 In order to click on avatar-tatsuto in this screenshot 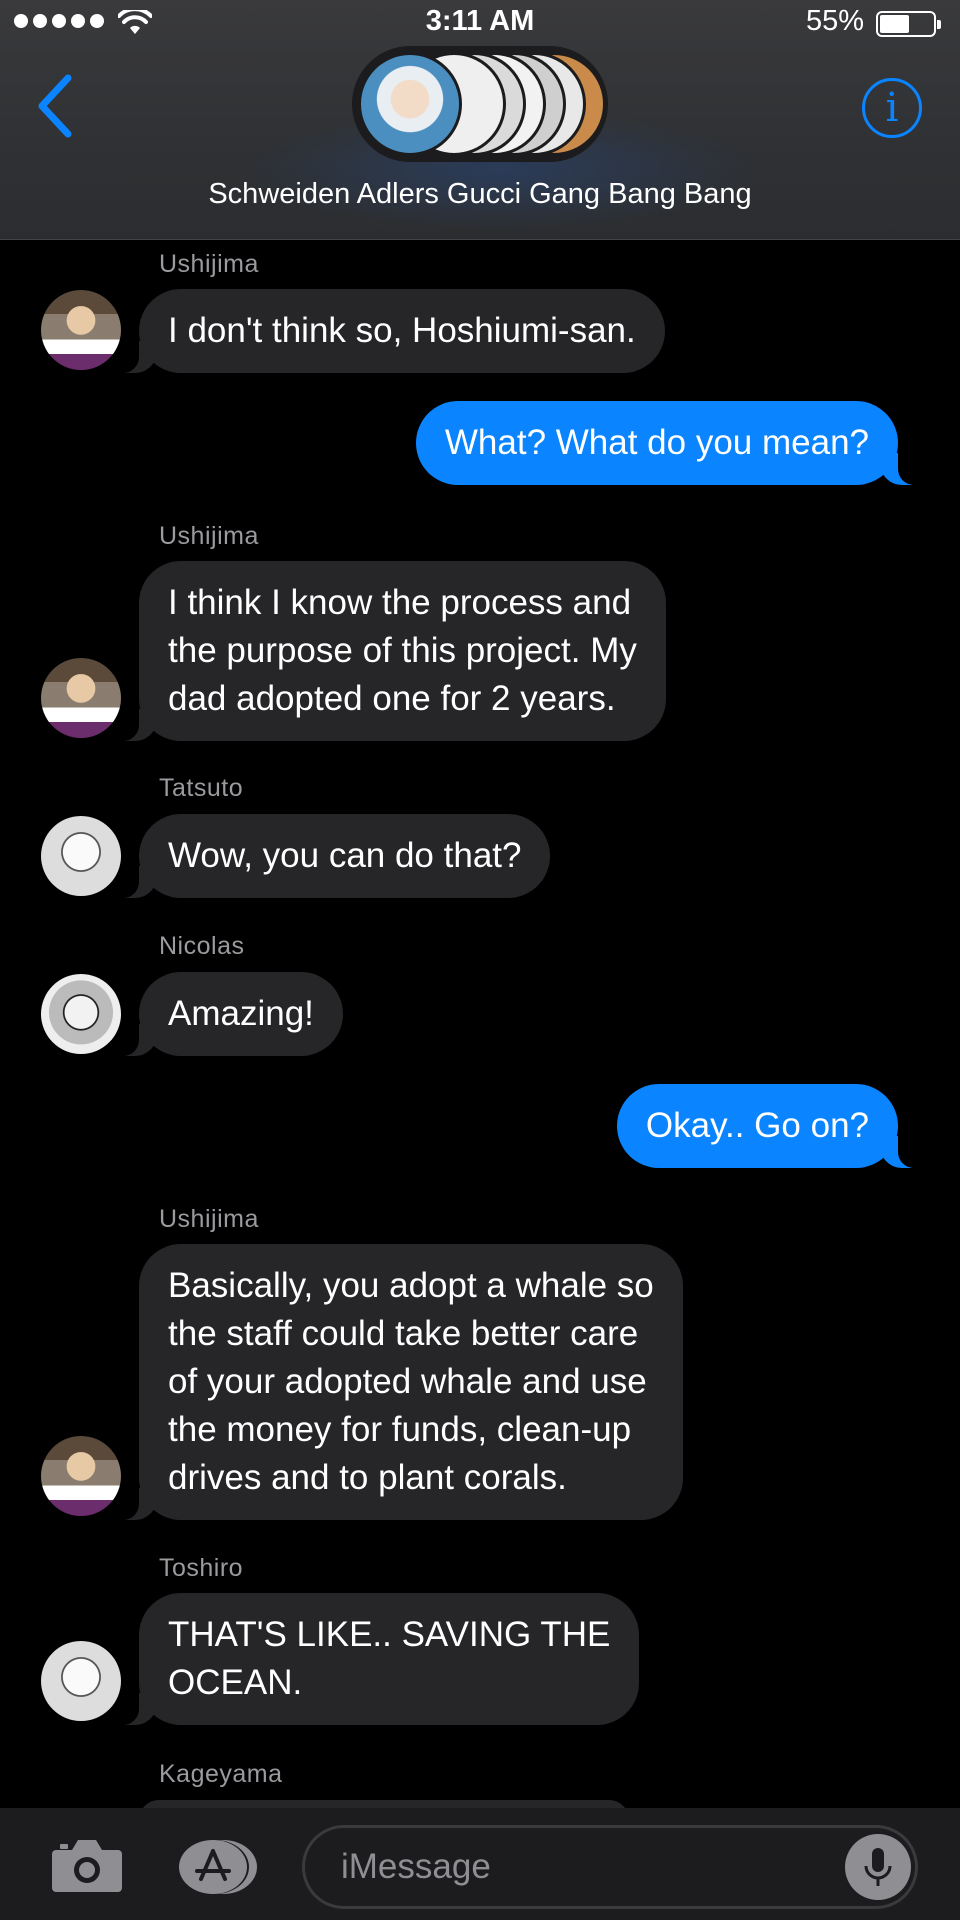, I will do `click(81, 856)`.